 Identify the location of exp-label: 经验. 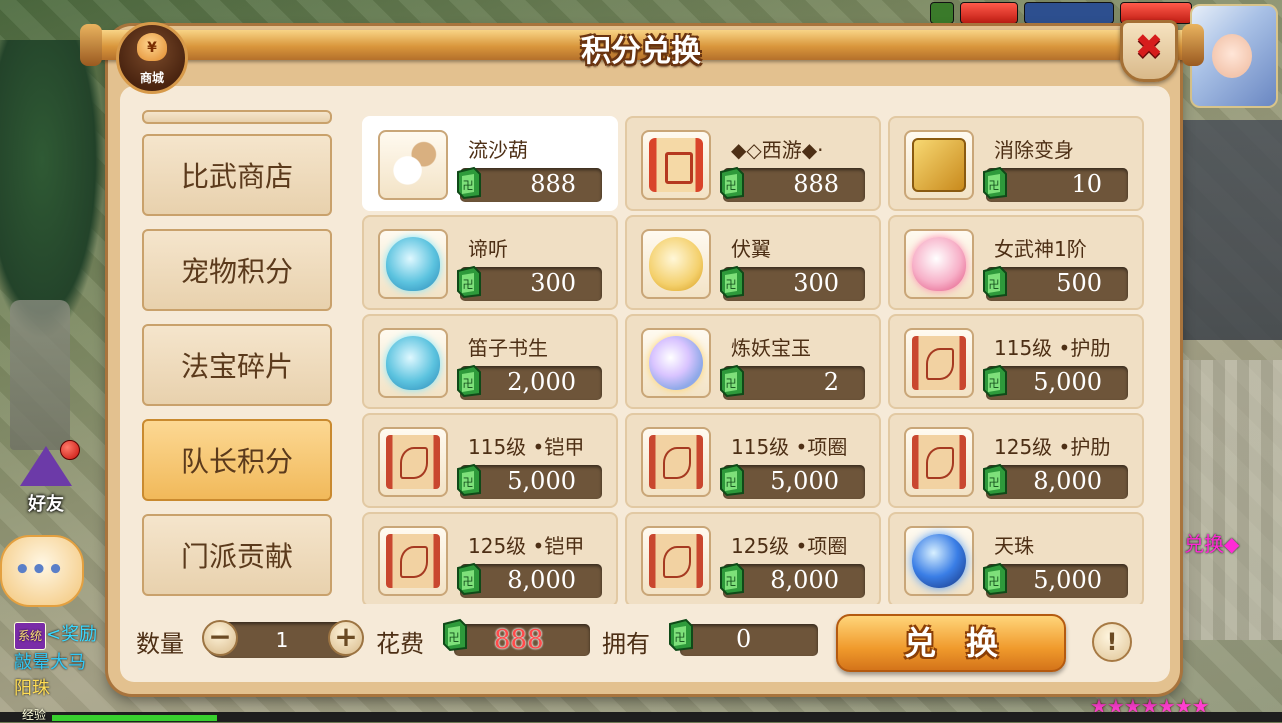
(34, 715).